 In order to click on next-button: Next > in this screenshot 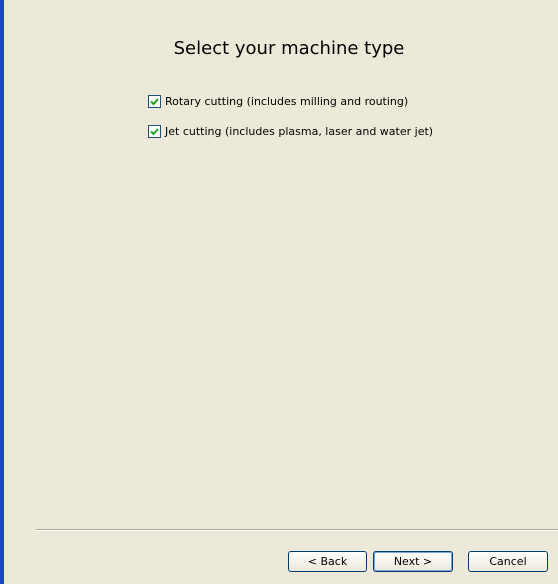, I will do `click(413, 561)`.